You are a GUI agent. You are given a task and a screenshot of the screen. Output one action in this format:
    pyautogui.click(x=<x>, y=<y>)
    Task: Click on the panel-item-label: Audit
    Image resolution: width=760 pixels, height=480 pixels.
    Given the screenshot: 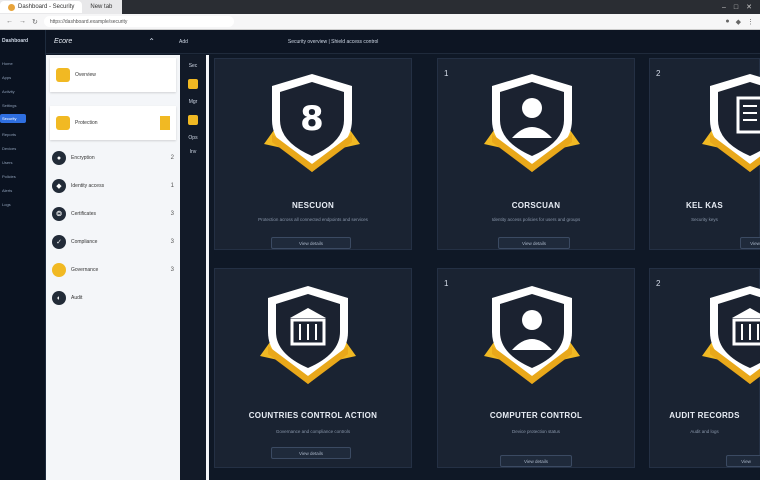 What is the action you would take?
    pyautogui.click(x=77, y=298)
    